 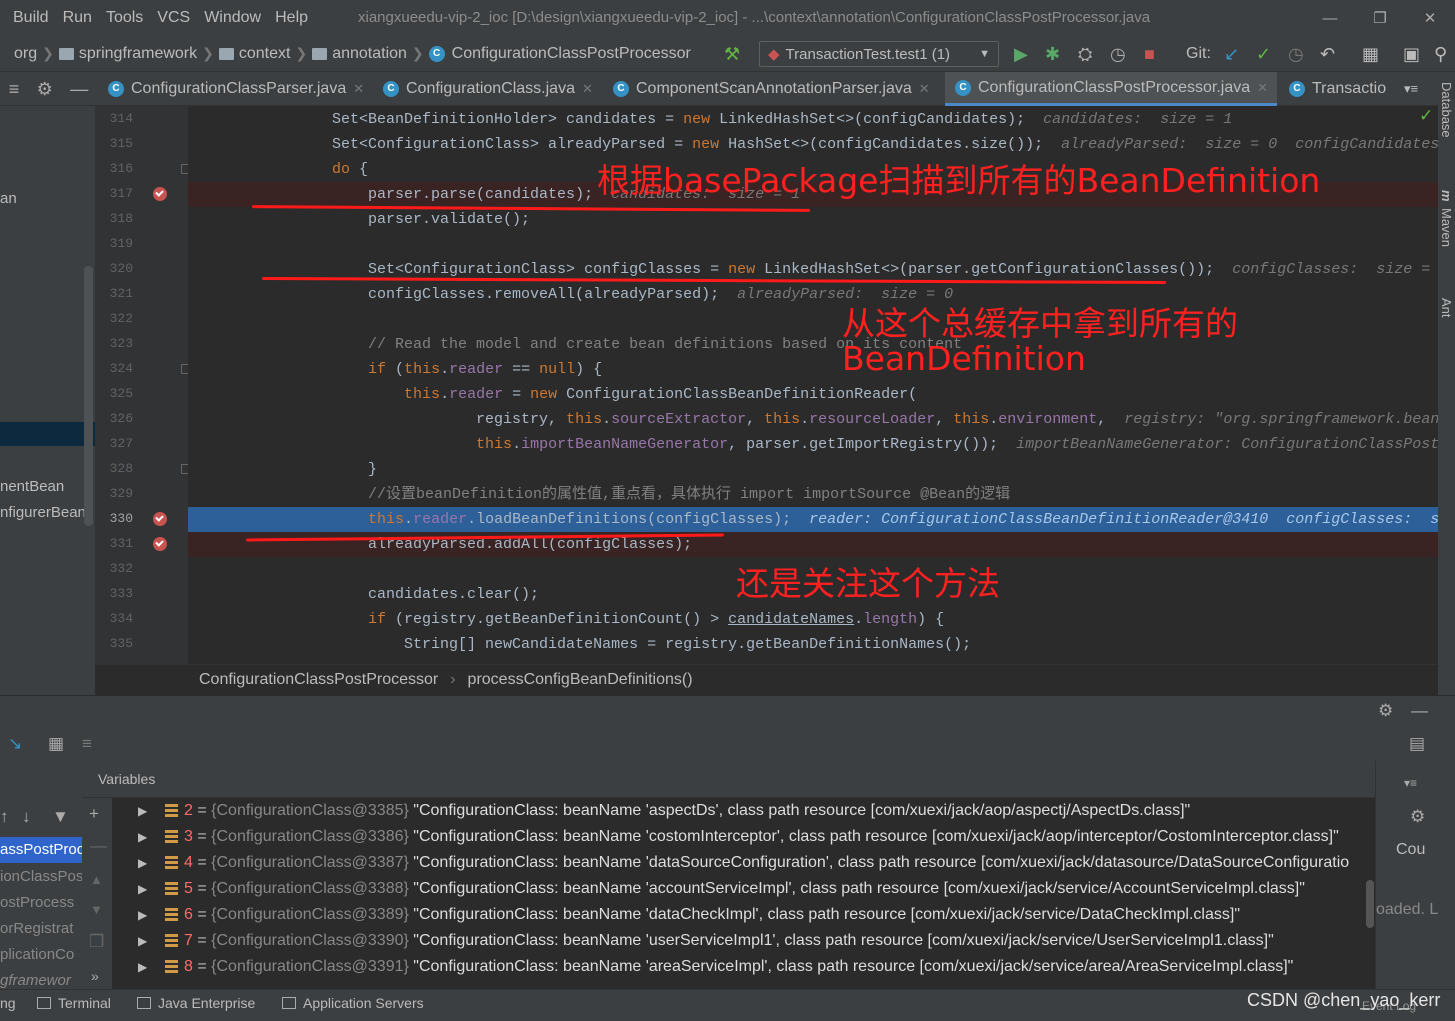 What do you see at coordinates (813, 544) in the screenshot?
I see `code-line: alreadyParsed.addAll(configClasses);` at bounding box center [813, 544].